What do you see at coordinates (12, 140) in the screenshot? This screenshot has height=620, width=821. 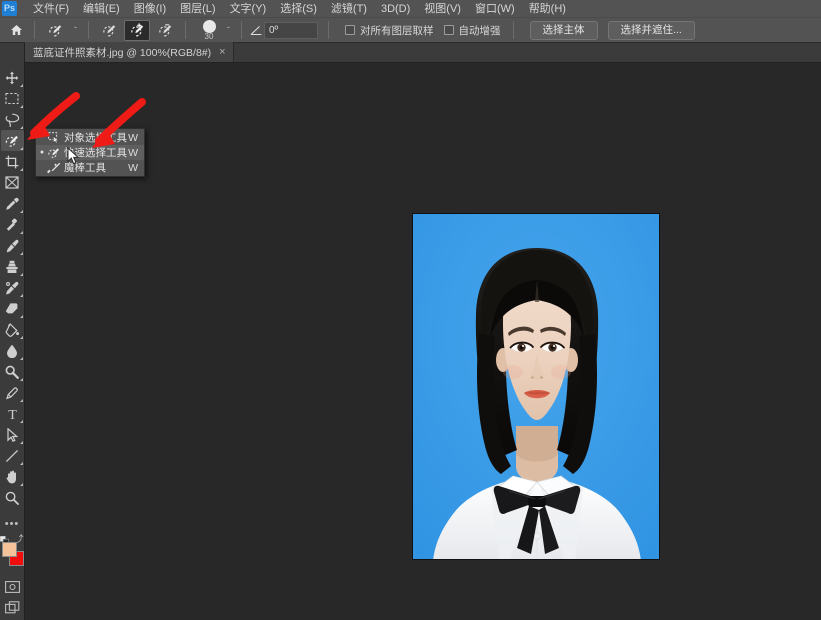 I see `quick-selection-tool` at bounding box center [12, 140].